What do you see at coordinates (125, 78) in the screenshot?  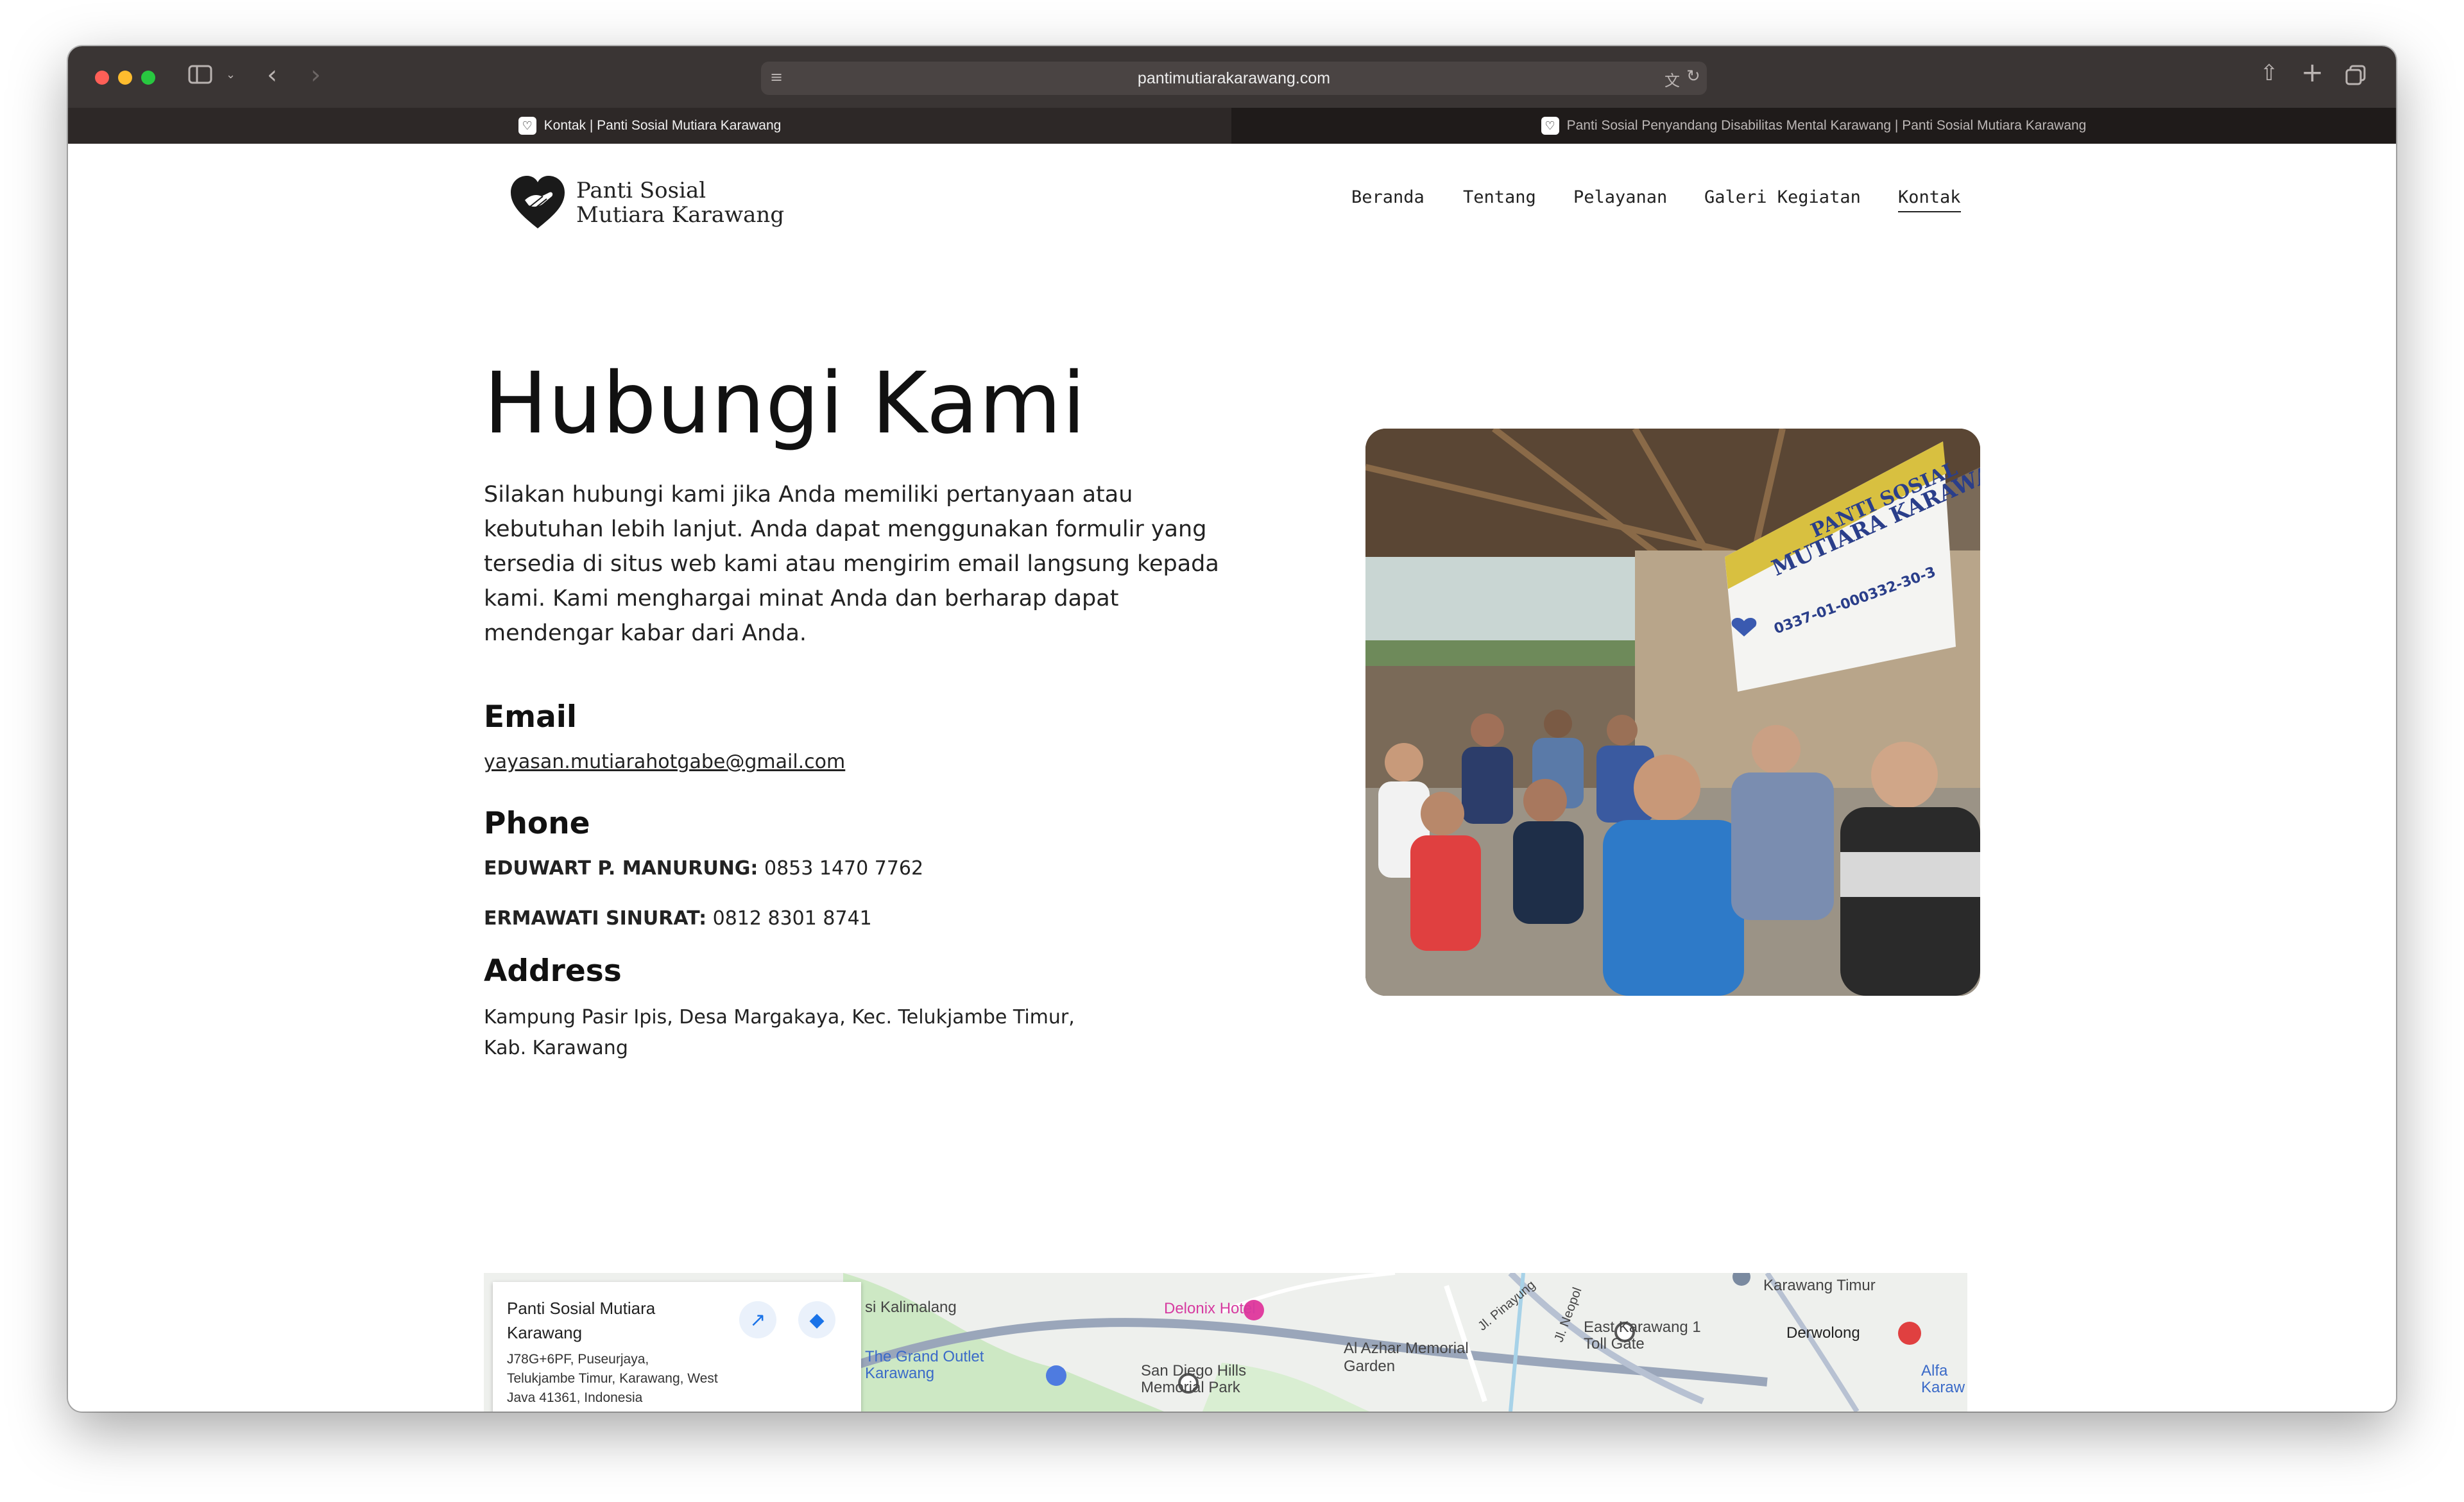 I see `minimize-window-button` at bounding box center [125, 78].